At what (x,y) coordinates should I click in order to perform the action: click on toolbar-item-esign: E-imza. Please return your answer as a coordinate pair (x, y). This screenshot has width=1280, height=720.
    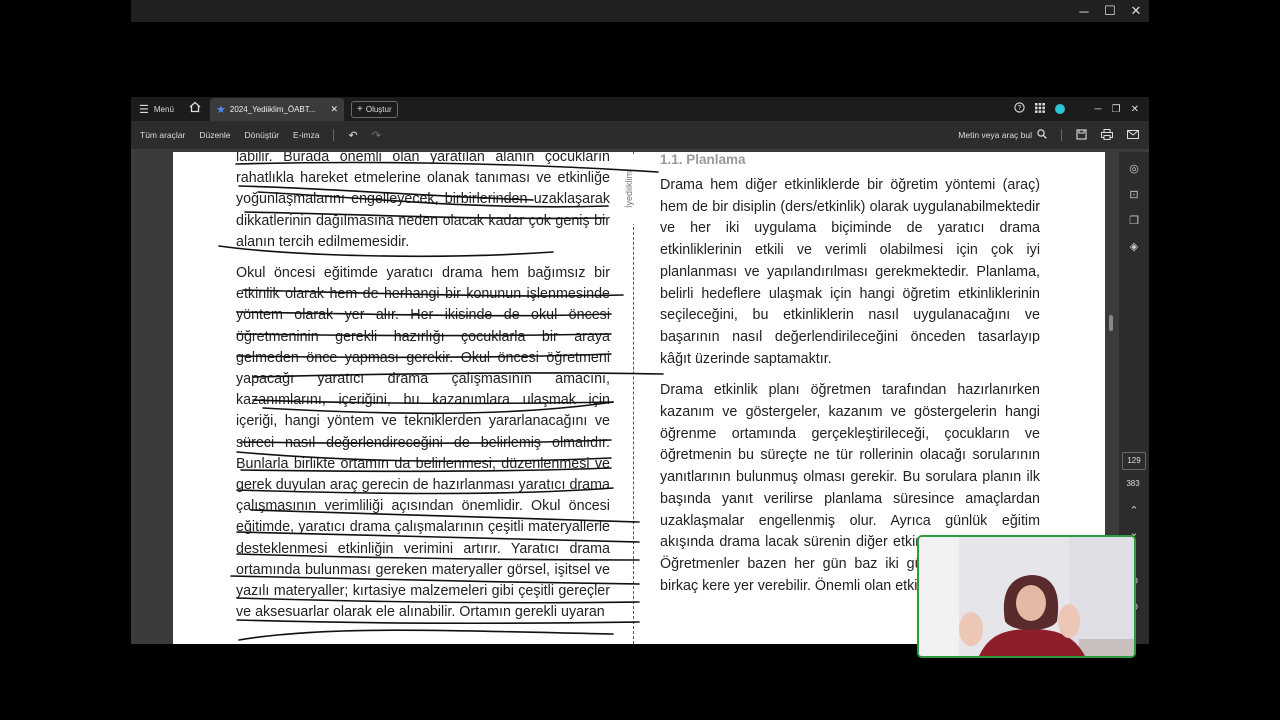
    Looking at the image, I should click on (306, 135).